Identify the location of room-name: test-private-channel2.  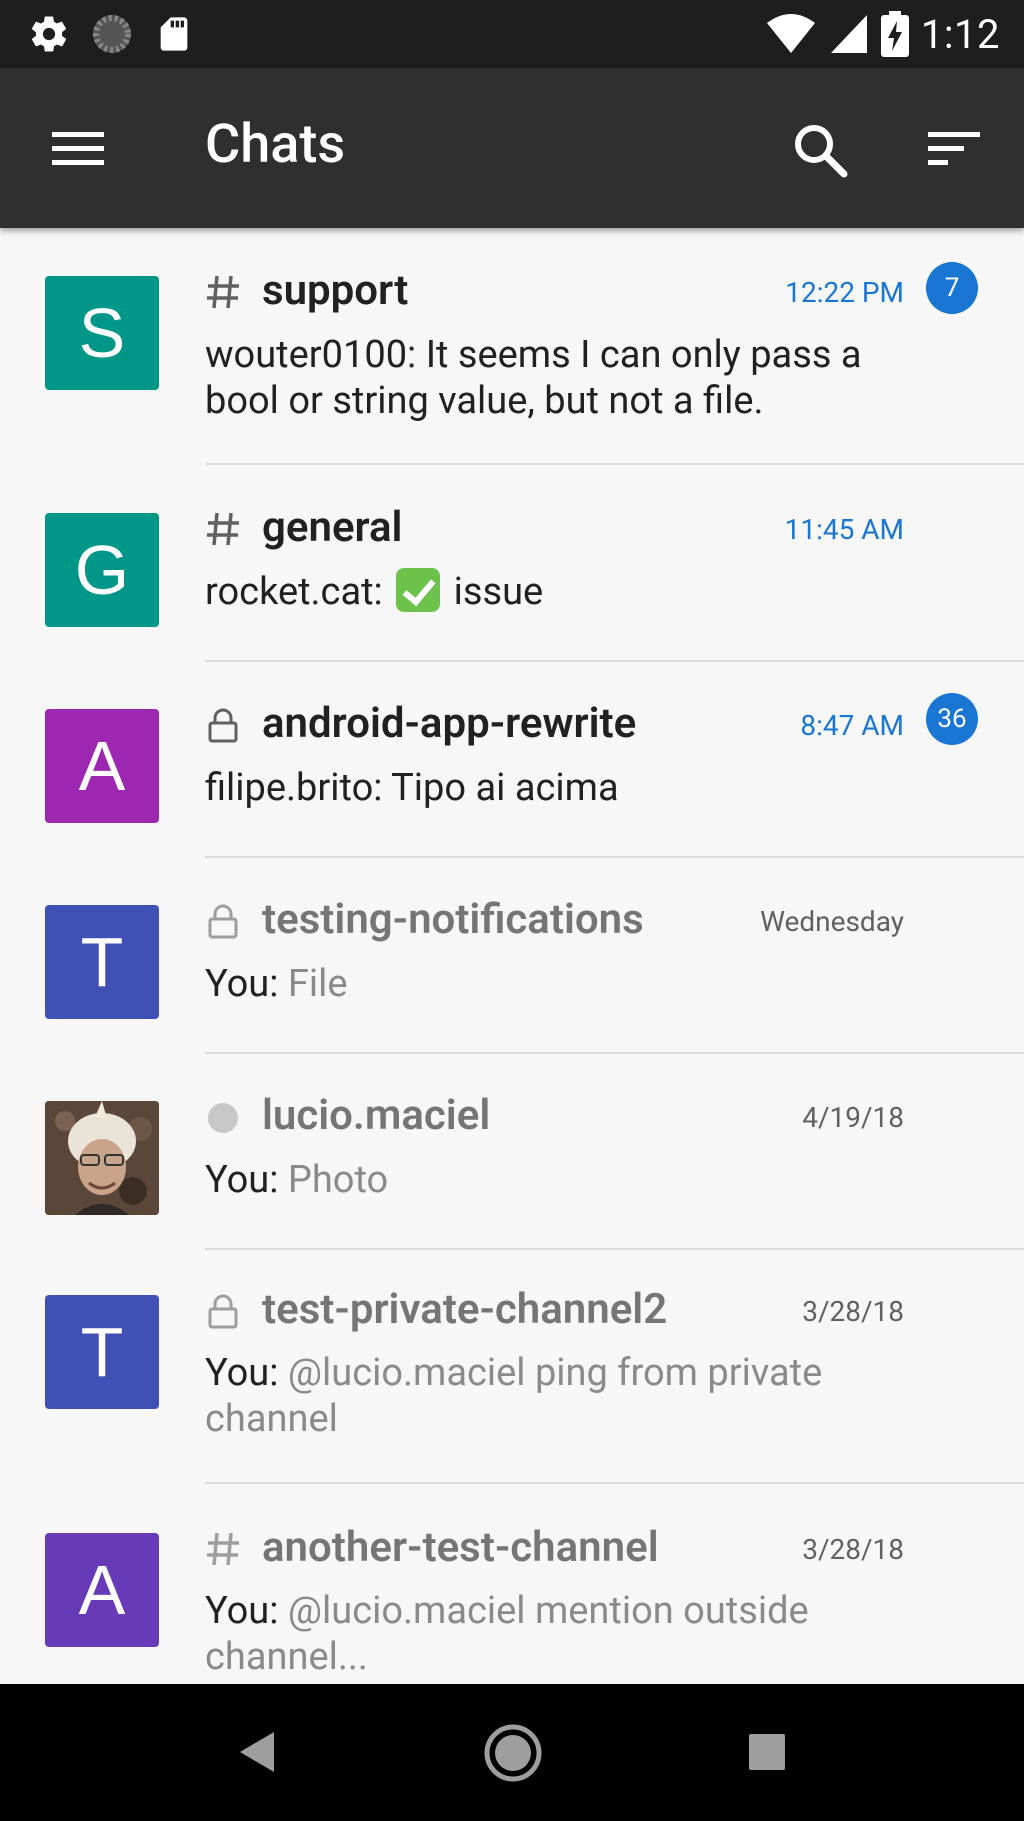
(465, 1309).